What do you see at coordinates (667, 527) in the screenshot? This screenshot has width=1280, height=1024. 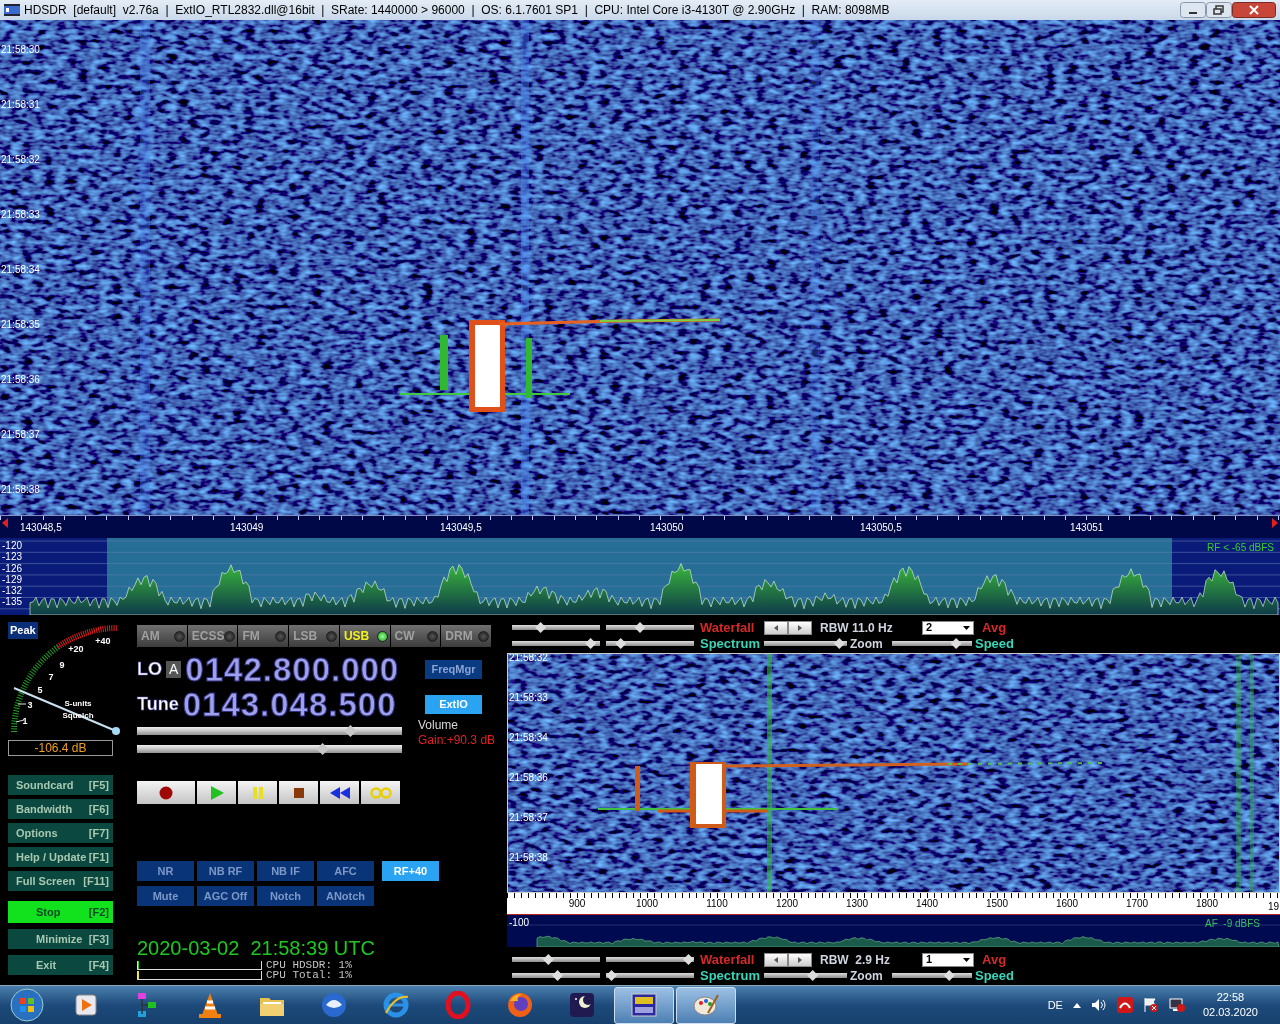 I see `frequency-label: 143050` at bounding box center [667, 527].